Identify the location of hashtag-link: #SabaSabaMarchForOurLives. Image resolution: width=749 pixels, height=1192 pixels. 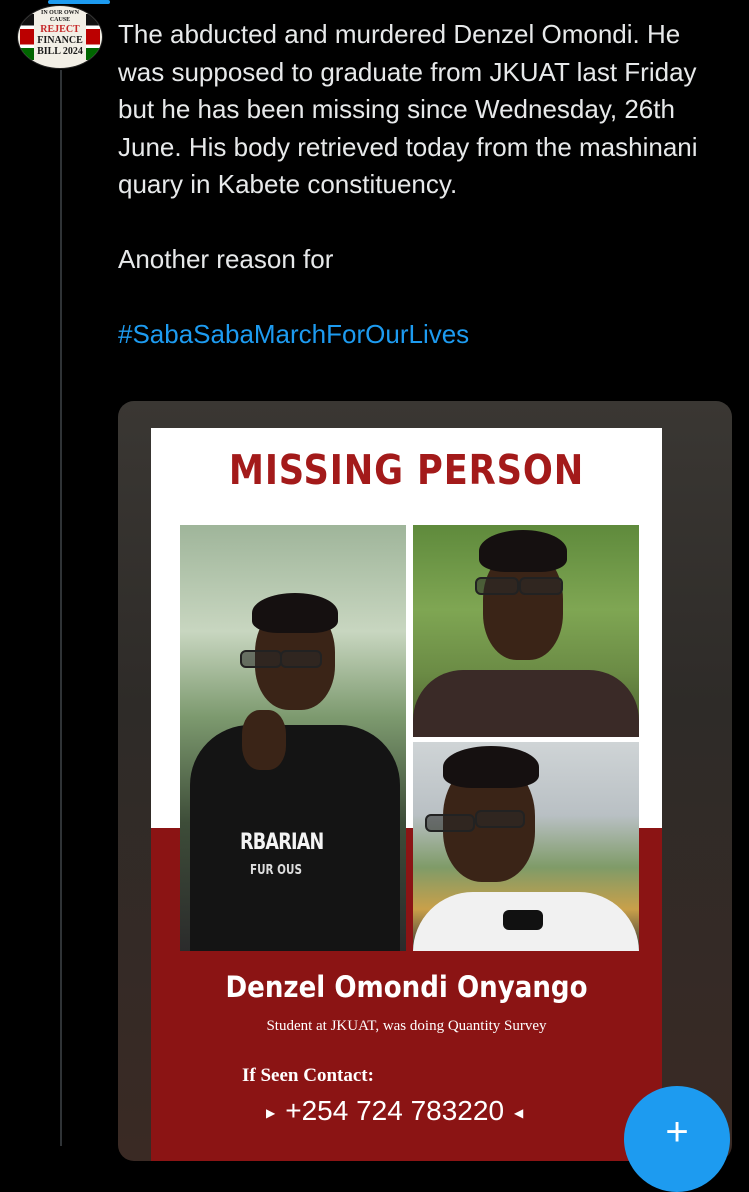
(293, 334).